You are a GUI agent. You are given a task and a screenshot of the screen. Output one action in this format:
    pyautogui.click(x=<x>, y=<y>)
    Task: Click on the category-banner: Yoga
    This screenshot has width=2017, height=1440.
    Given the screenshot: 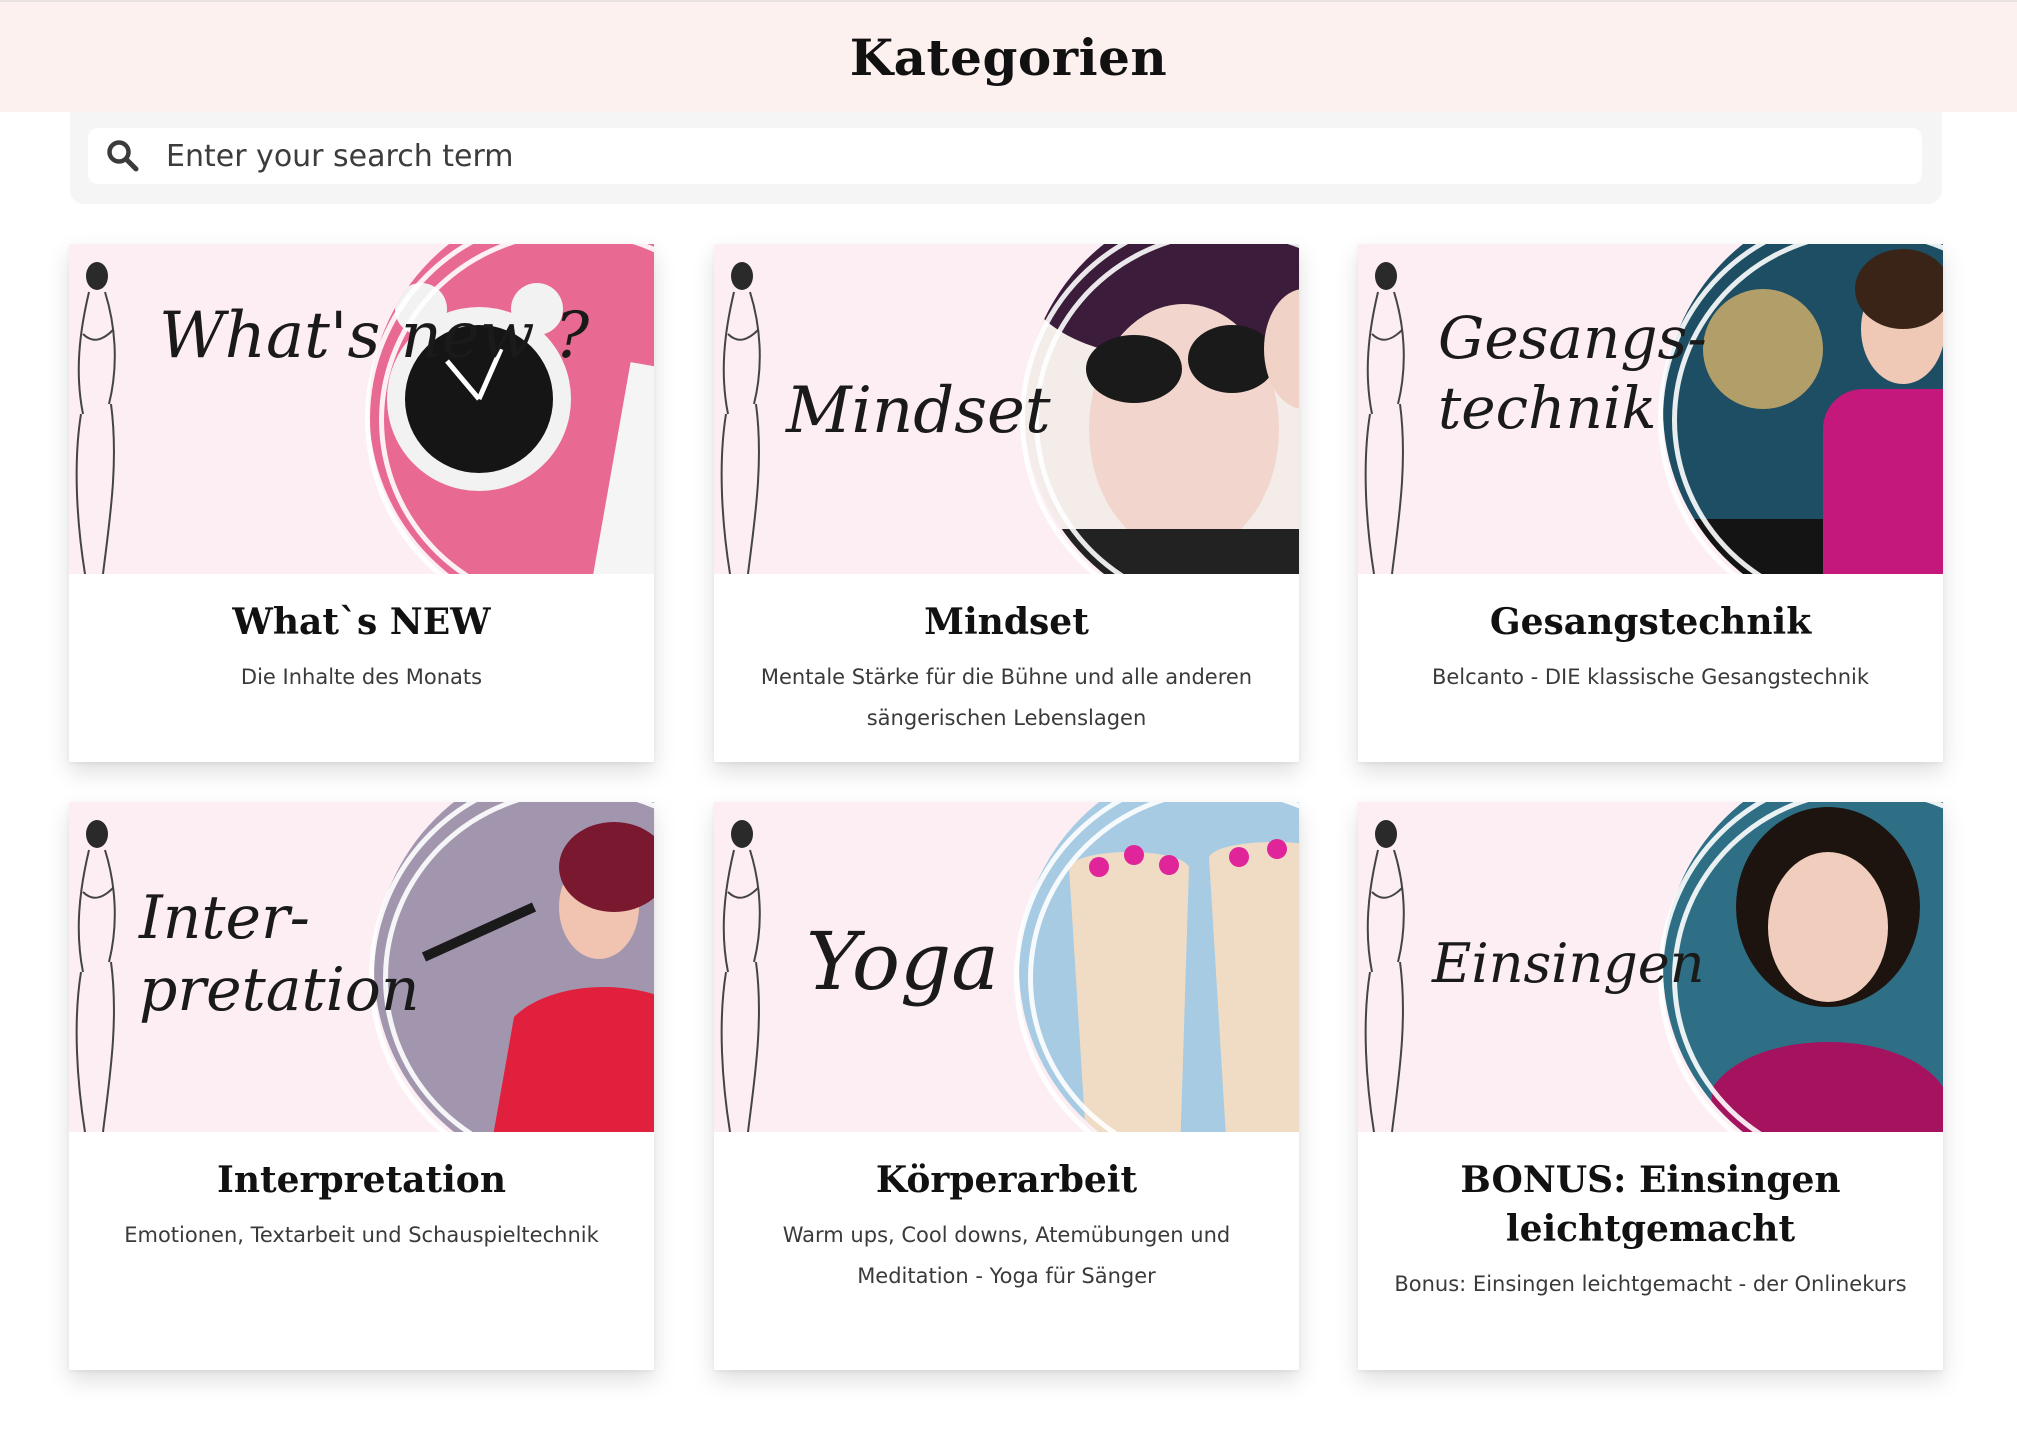 What is the action you would take?
    pyautogui.click(x=1006, y=967)
    